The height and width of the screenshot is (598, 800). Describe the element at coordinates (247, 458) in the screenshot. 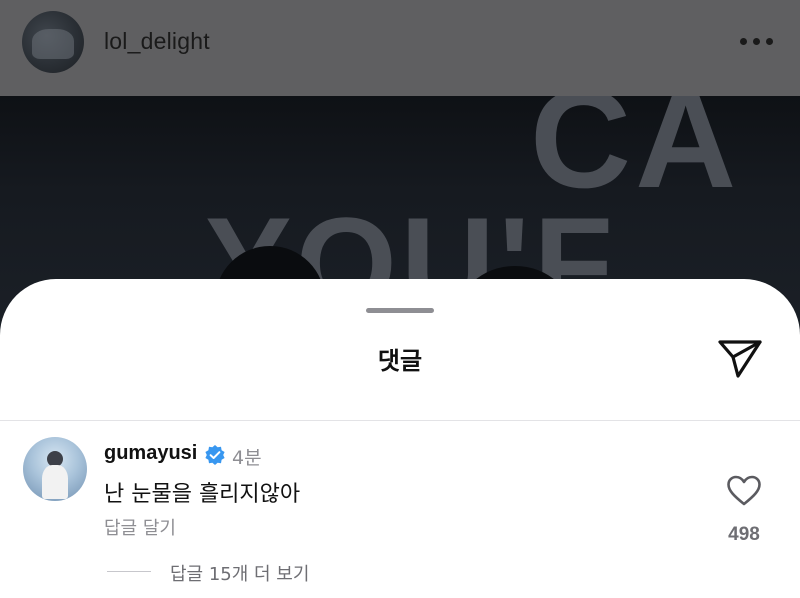

I see `comment-timestamp: 4분` at that location.